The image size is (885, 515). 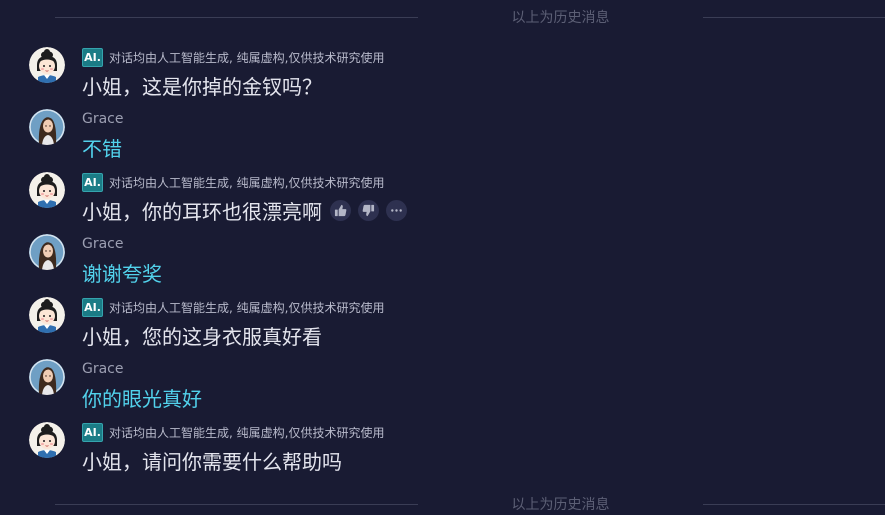 What do you see at coordinates (202, 211) in the screenshot?
I see `message-text: 小姐，你的耳环也很漂亮啊` at bounding box center [202, 211].